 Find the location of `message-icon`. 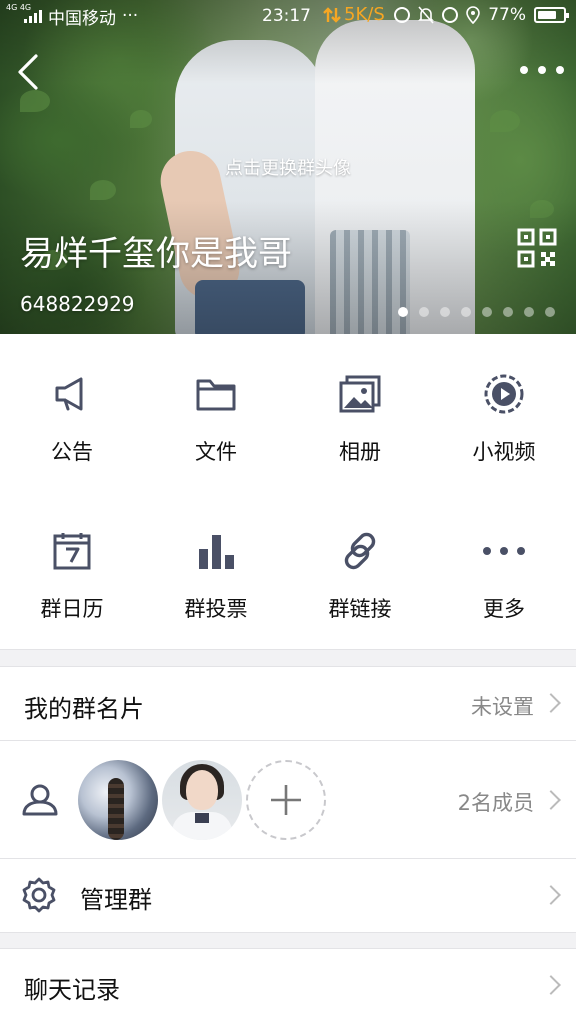

message-icon is located at coordinates (402, 15).